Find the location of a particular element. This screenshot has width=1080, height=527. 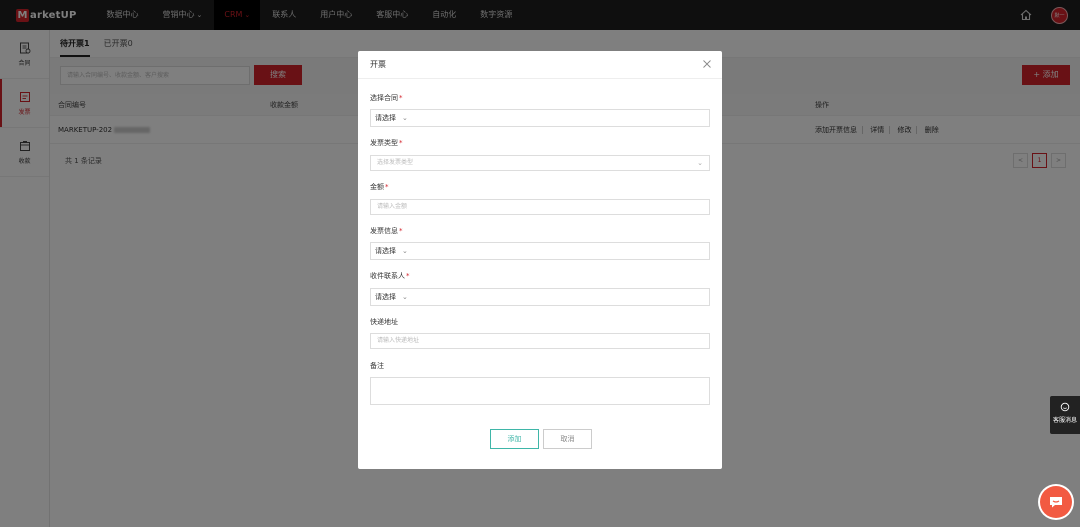

amount-label: 金额* is located at coordinates (379, 187).